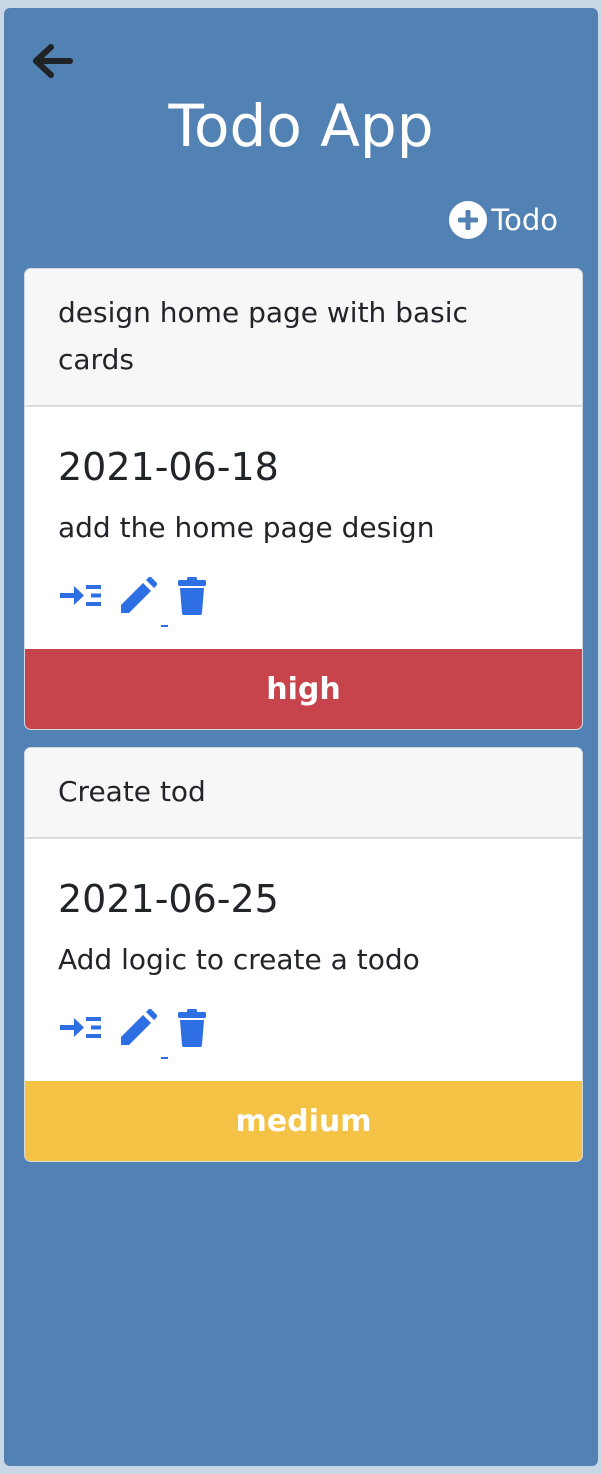  Describe the element at coordinates (301, 126) in the screenshot. I see `page-title: Todo App` at that location.